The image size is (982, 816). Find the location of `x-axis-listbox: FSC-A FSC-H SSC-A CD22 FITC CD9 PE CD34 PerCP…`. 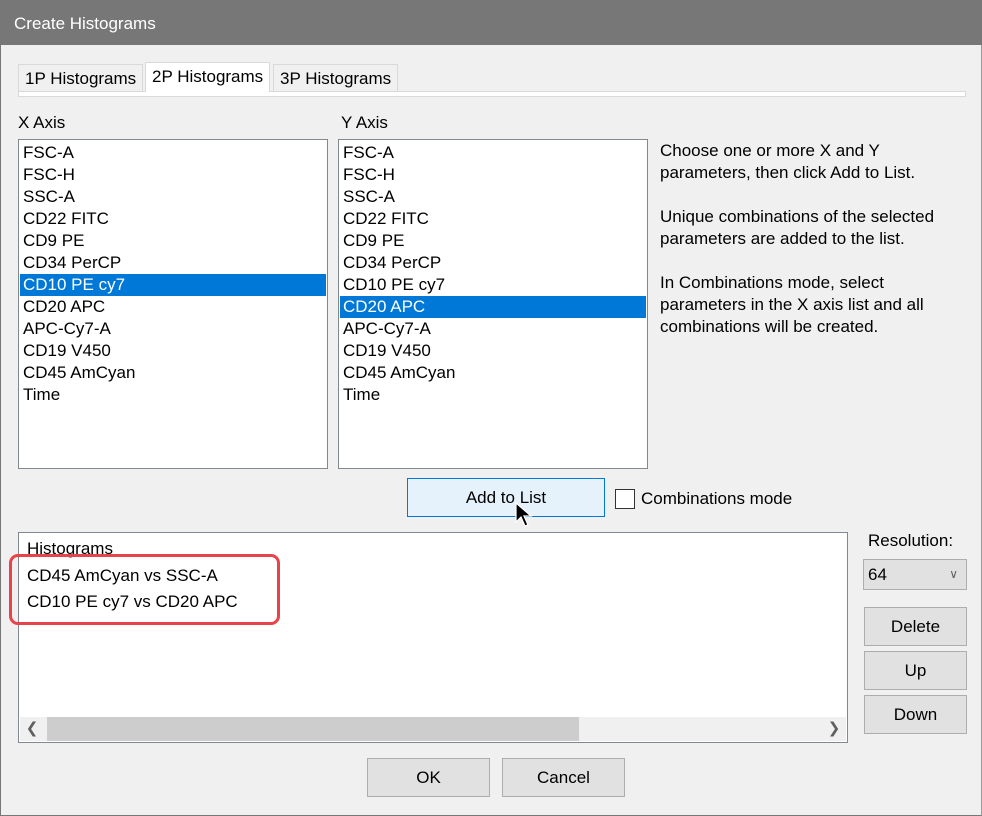

x-axis-listbox: FSC-A FSC-H SSC-A CD22 FITC CD9 PE CD34 PerCP… is located at coordinates (173, 304).